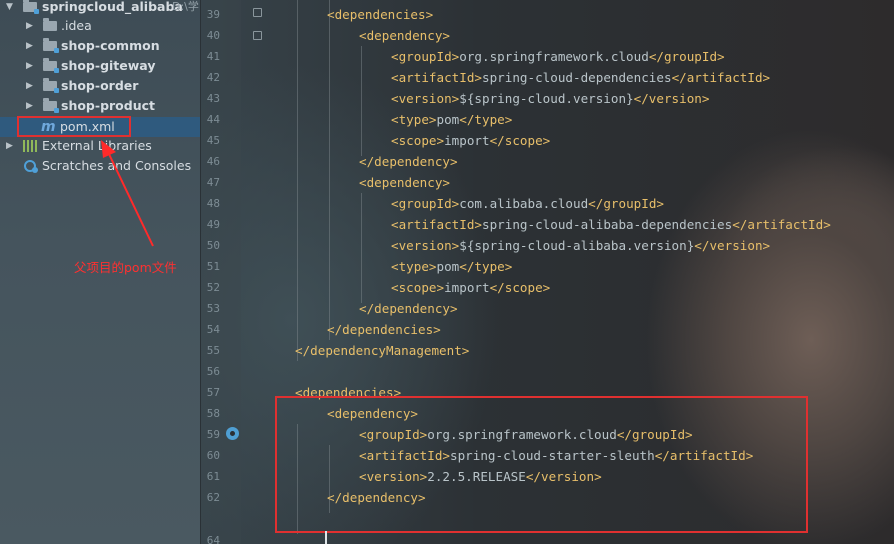 This screenshot has height=544, width=894. What do you see at coordinates (213, 182) in the screenshot?
I see `line-number: 47` at bounding box center [213, 182].